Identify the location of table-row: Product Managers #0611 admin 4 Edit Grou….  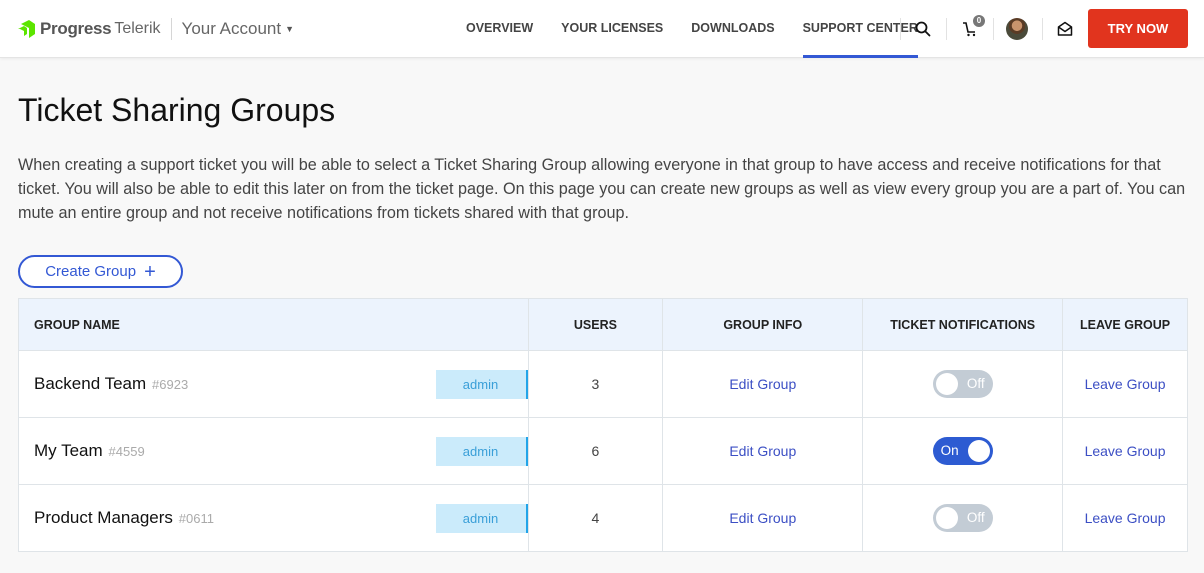
(603, 518).